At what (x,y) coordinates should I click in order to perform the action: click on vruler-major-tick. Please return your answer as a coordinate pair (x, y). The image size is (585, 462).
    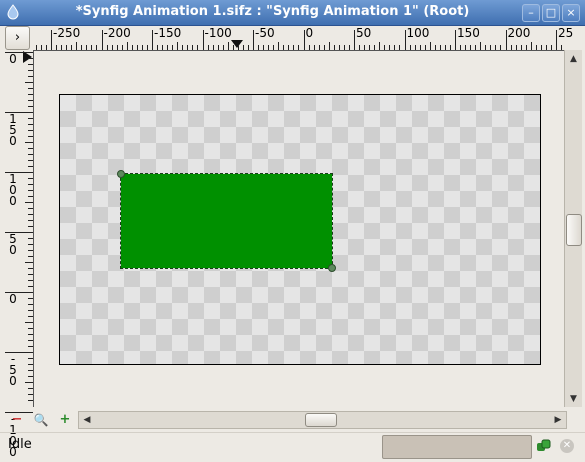
    Looking at the image, I should click on (19, 352).